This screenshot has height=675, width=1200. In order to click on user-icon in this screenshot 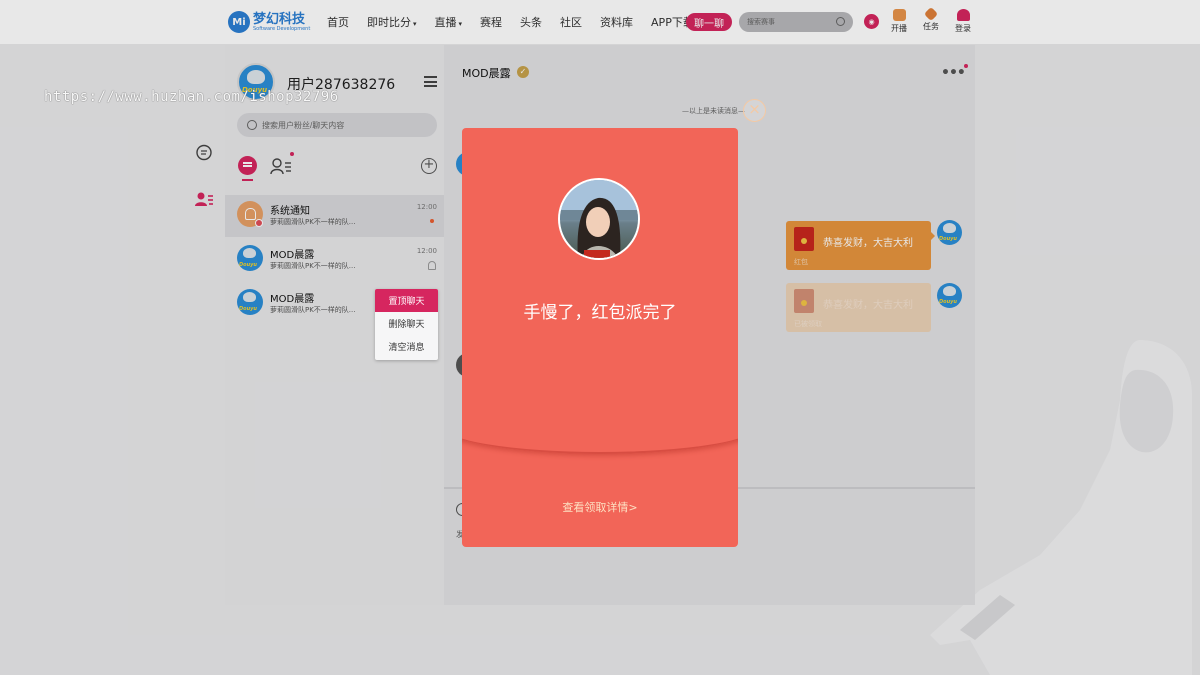, I will do `click(963, 15)`.